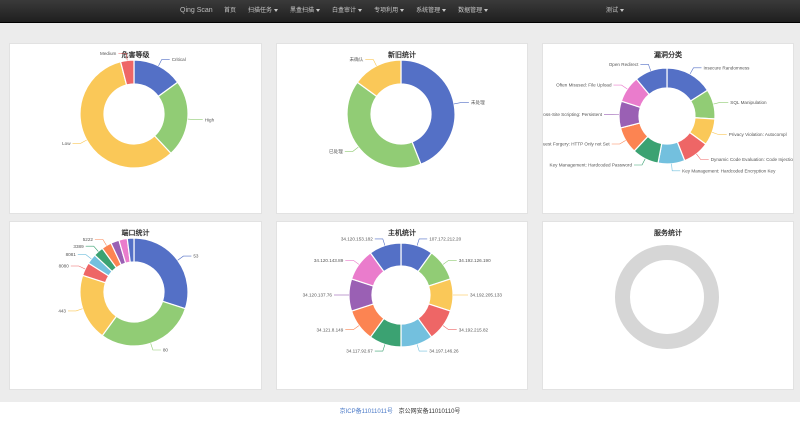 This screenshot has width=800, height=422. I want to click on slice-label: Medium, so click(108, 53).